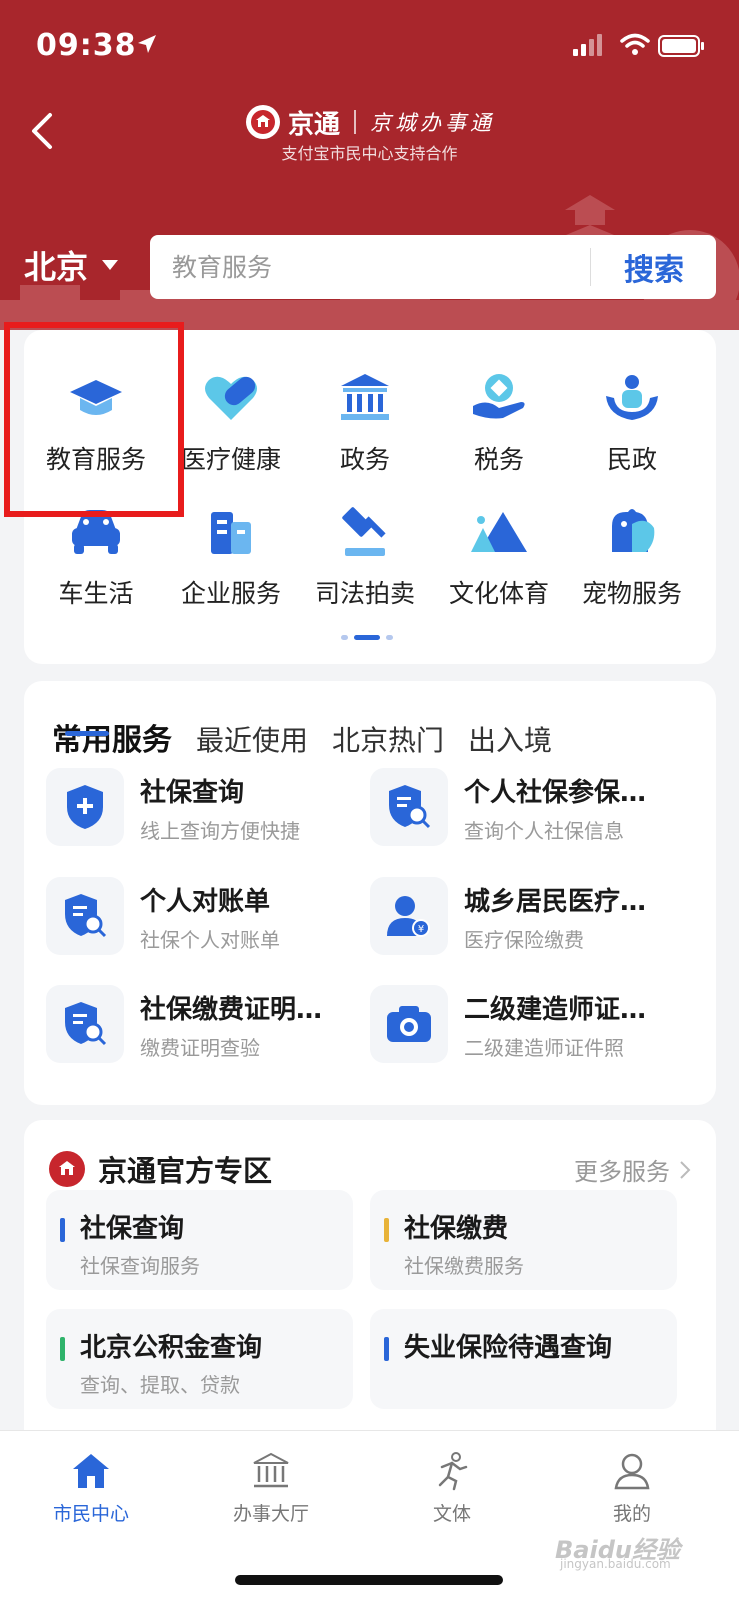 This screenshot has height=1600, width=739. Describe the element at coordinates (94, 419) in the screenshot. I see `annotation-highlight-box` at that location.